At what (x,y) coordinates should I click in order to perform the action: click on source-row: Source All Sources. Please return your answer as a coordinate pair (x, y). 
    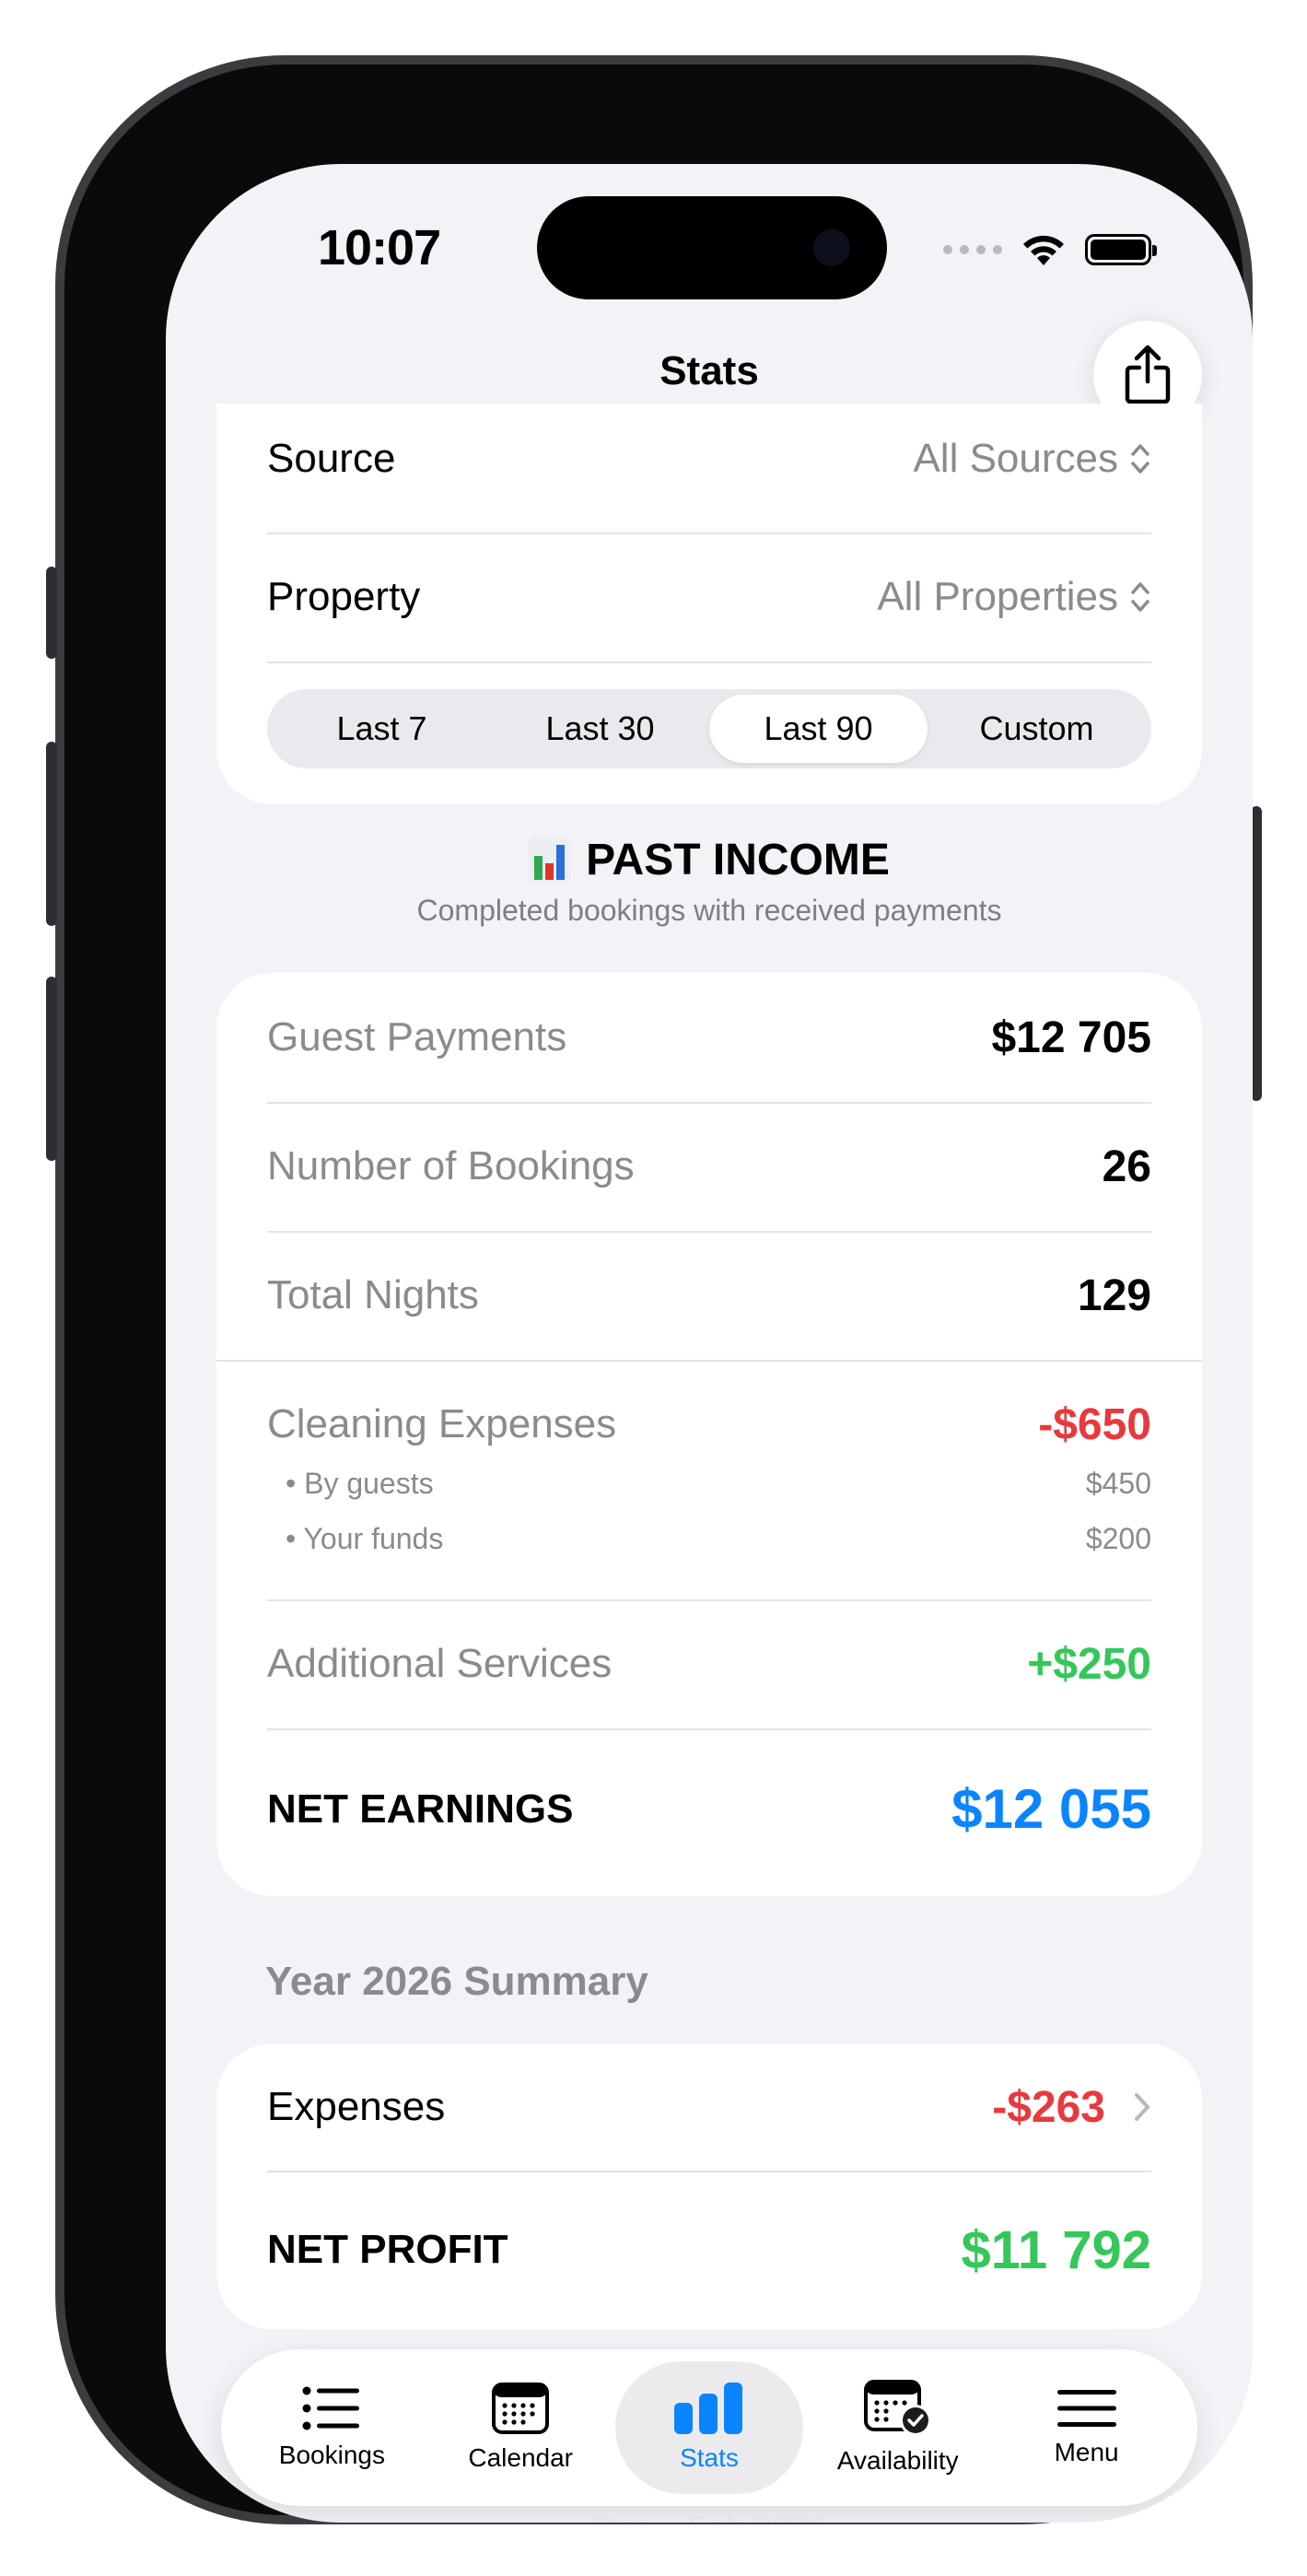
    Looking at the image, I should click on (709, 459).